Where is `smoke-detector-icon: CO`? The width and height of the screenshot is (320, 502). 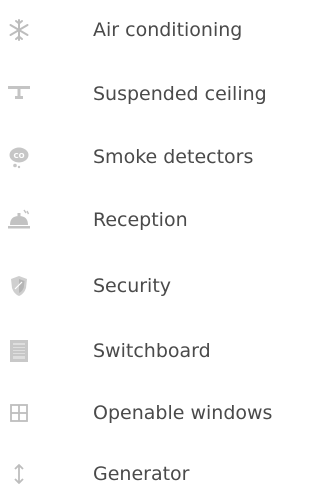 smoke-detector-icon: CO is located at coordinates (19, 157).